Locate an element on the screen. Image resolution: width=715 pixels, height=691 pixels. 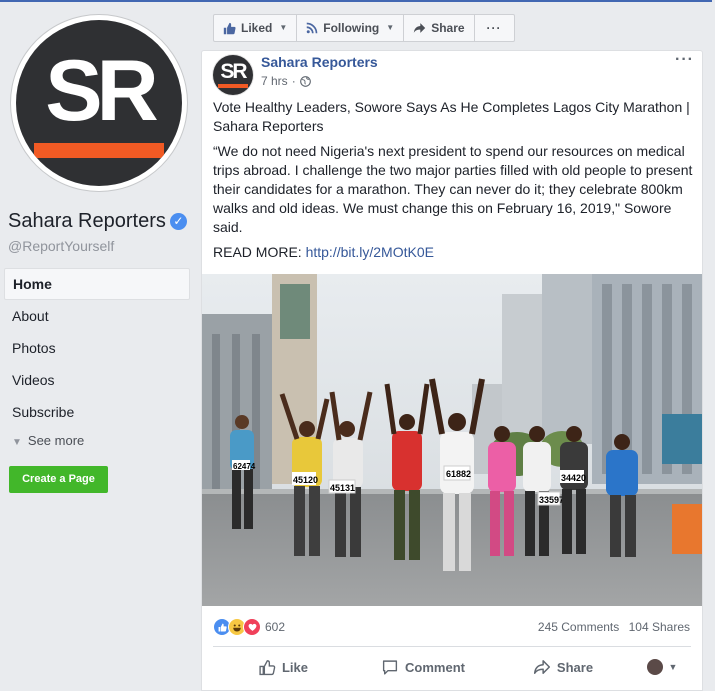
engagement-counts: 245 Comments 104 Shares is located at coordinates (611, 627).